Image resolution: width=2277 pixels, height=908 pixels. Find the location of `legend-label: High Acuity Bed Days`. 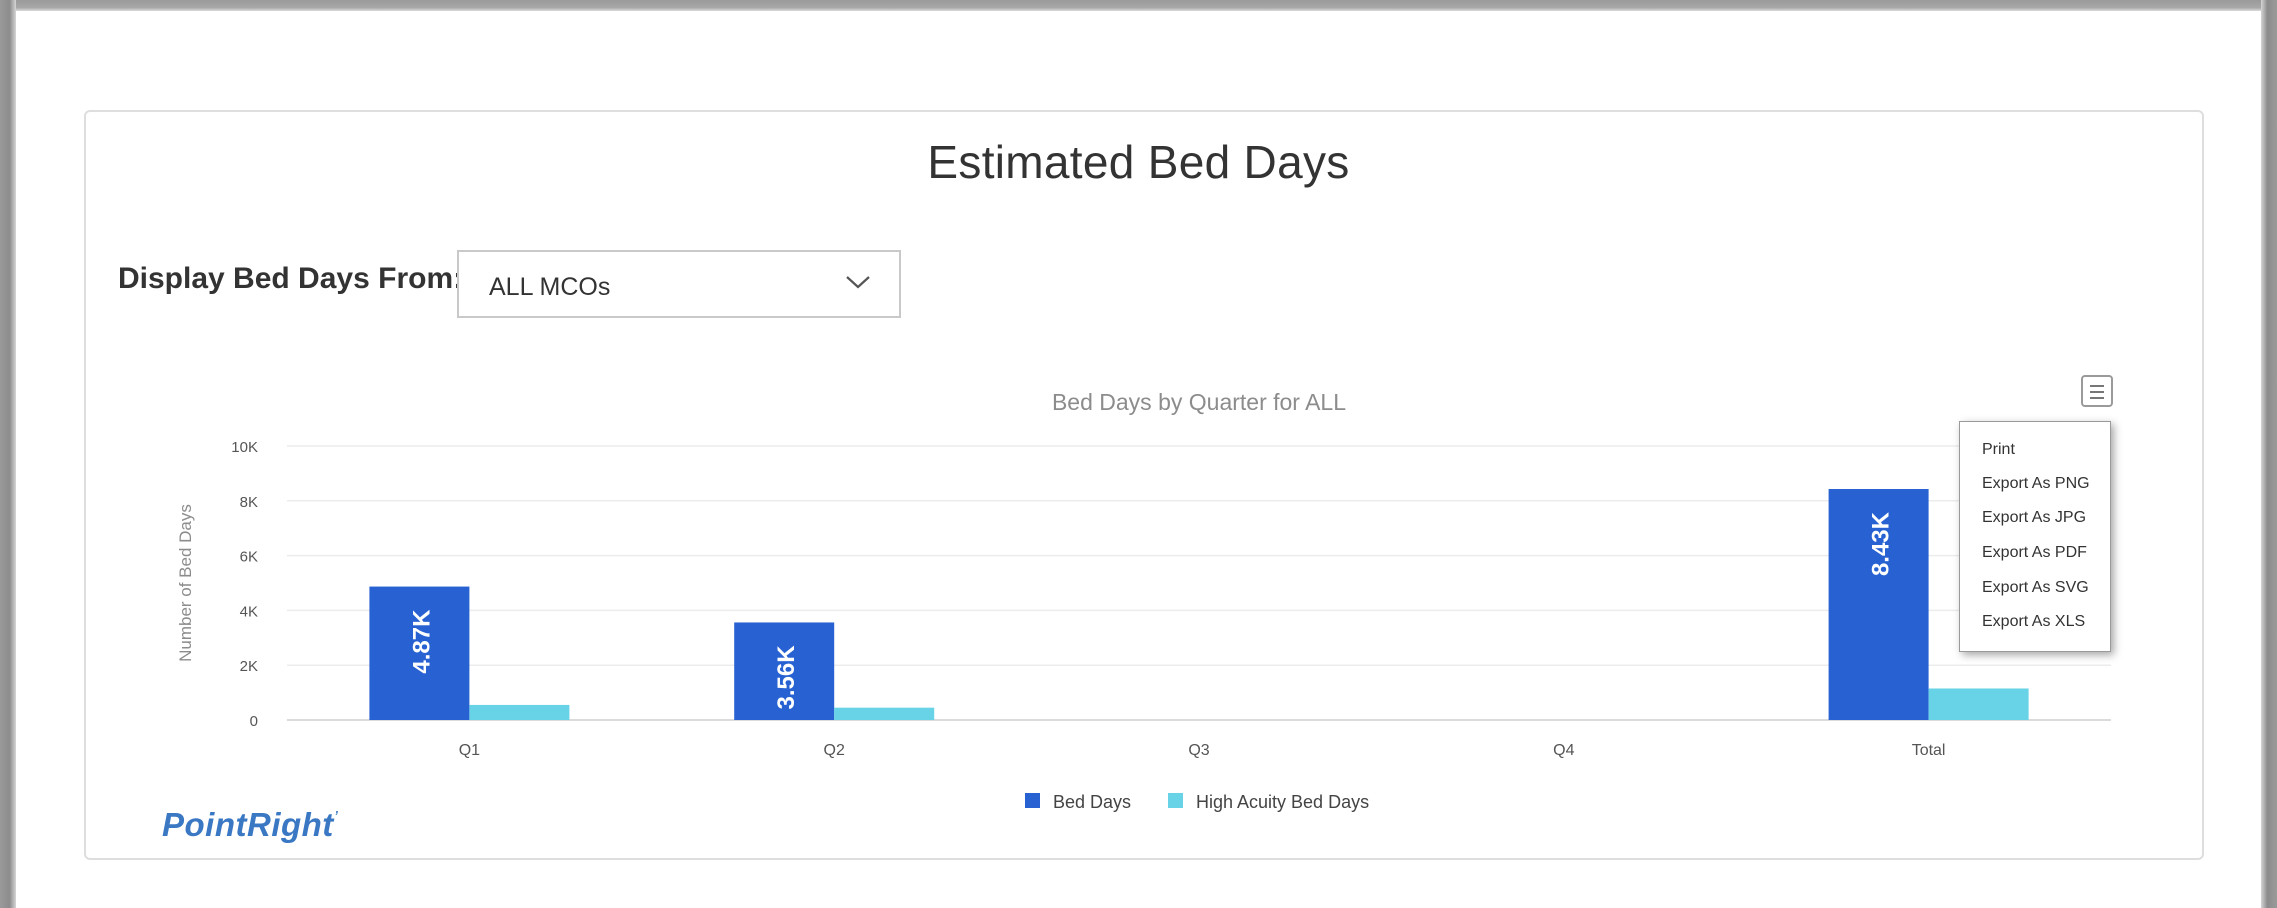

legend-label: High Acuity Bed Days is located at coordinates (1282, 802).